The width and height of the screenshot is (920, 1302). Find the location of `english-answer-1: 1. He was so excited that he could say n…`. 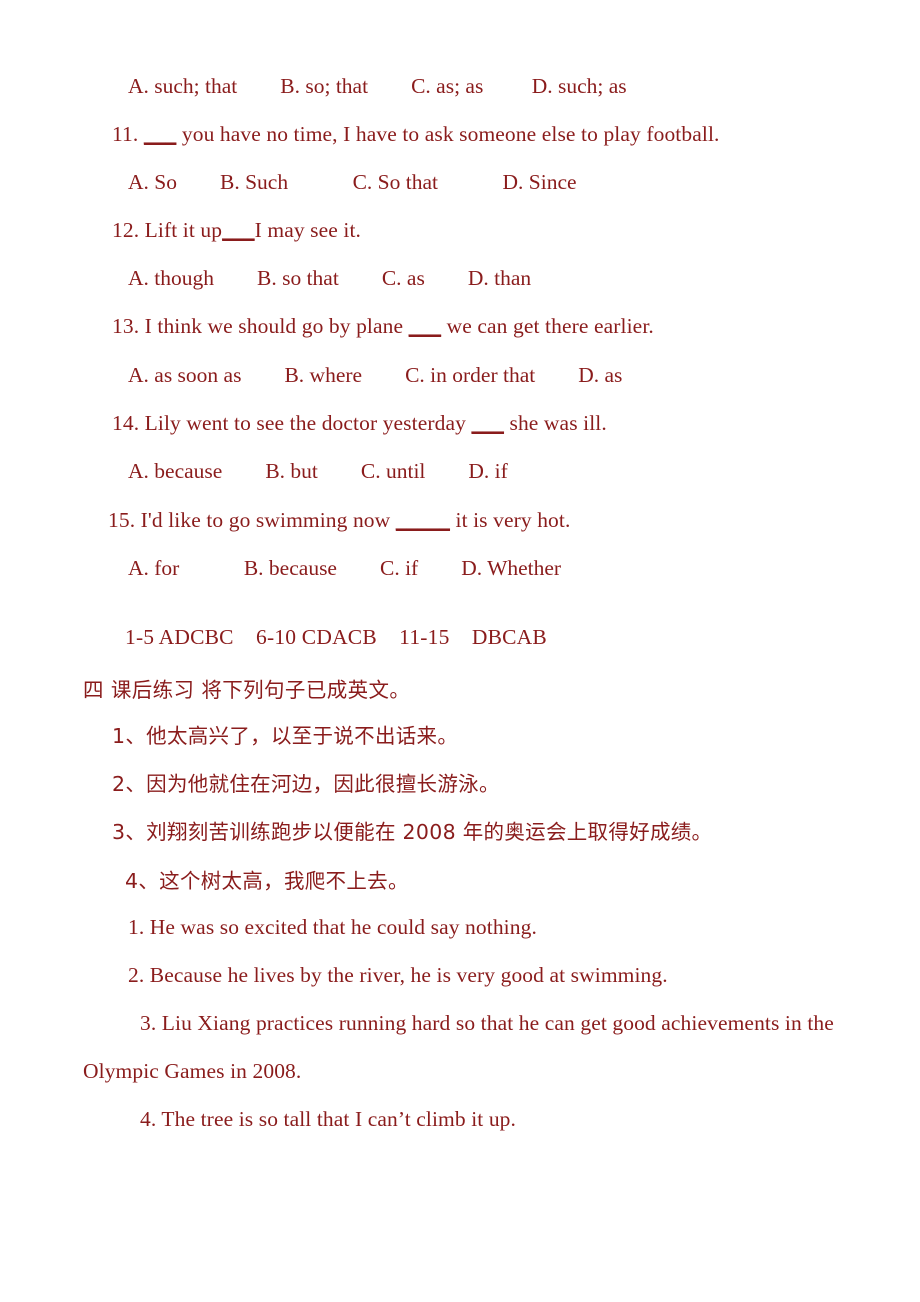

english-answer-1: 1. He was so excited that he could say n… is located at coordinates (332, 927).